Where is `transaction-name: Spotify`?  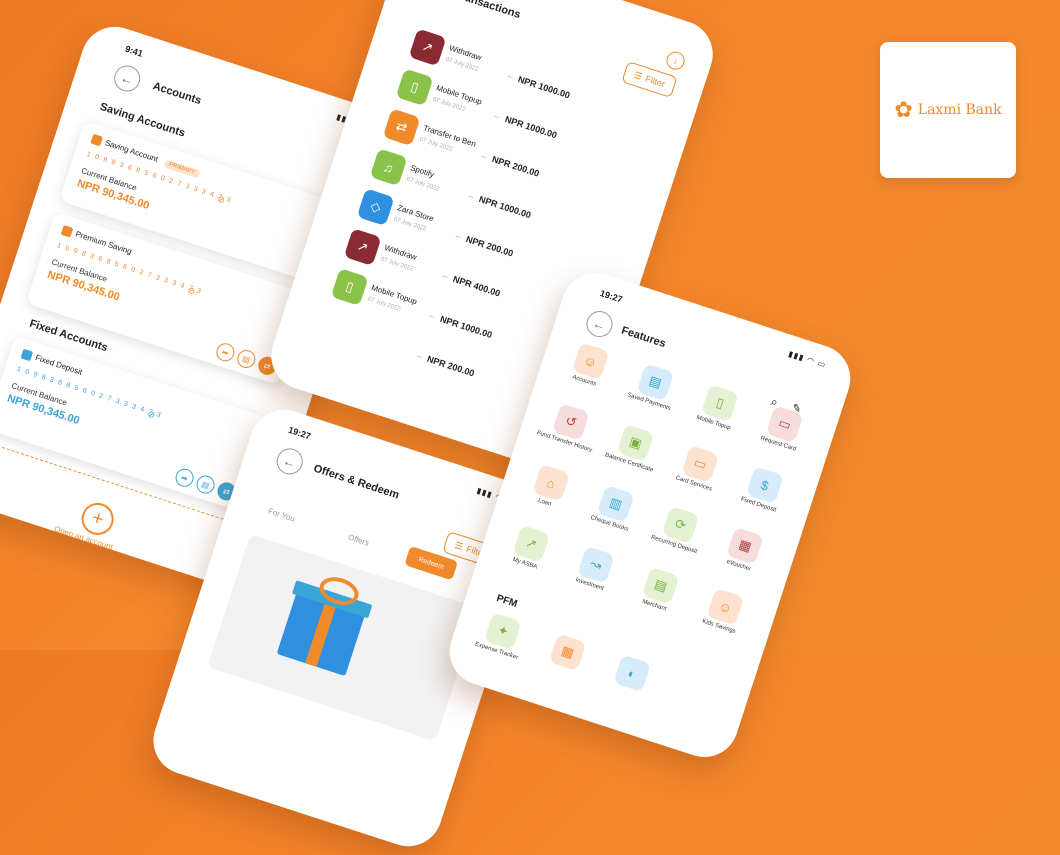 transaction-name: Spotify is located at coordinates (422, 171).